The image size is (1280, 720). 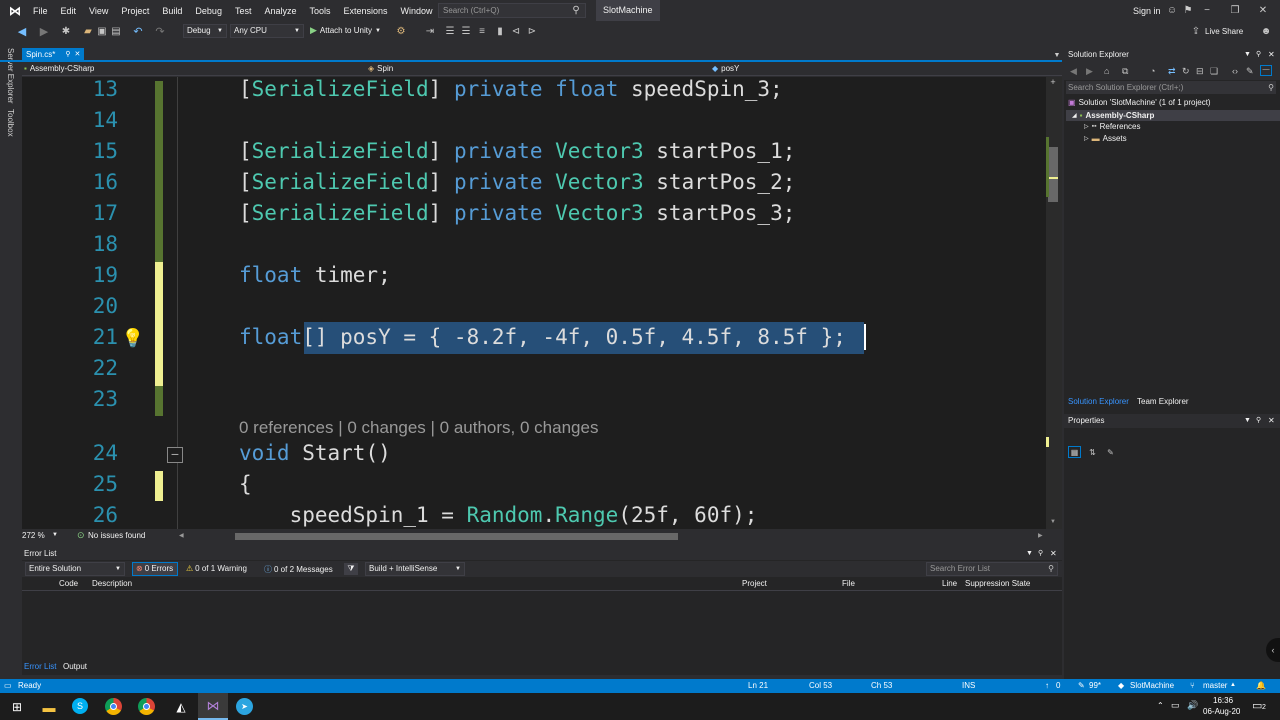 What do you see at coordinates (98, 11) in the screenshot?
I see `menu-item-view: View` at bounding box center [98, 11].